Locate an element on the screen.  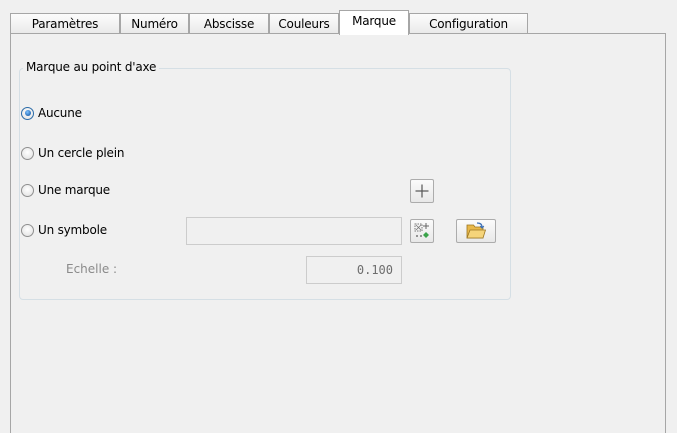
radio-label: Aucune is located at coordinates (60, 113).